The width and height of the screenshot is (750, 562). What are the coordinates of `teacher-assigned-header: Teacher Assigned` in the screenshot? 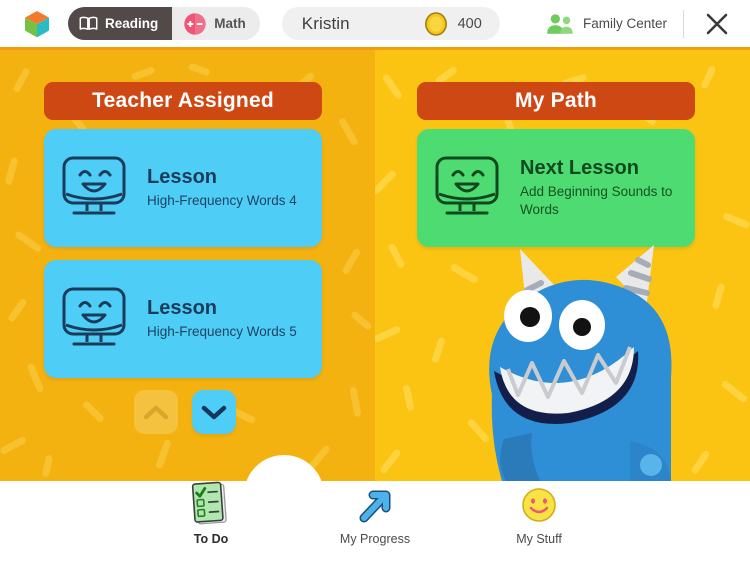 It's located at (183, 101).